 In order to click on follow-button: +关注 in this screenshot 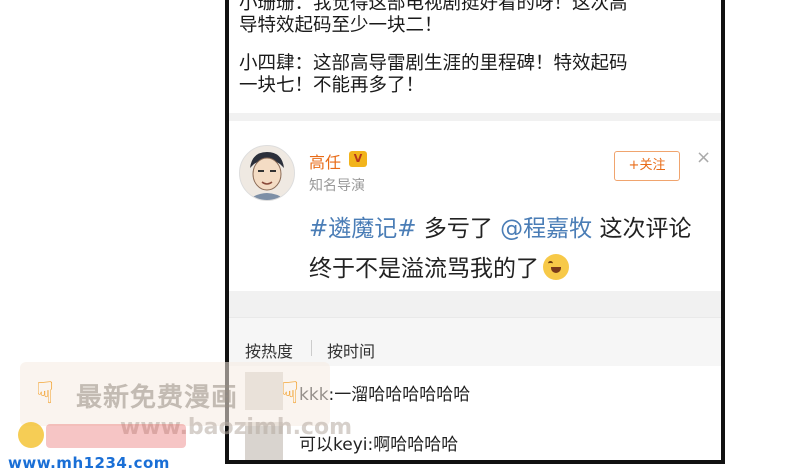, I will do `click(647, 166)`.